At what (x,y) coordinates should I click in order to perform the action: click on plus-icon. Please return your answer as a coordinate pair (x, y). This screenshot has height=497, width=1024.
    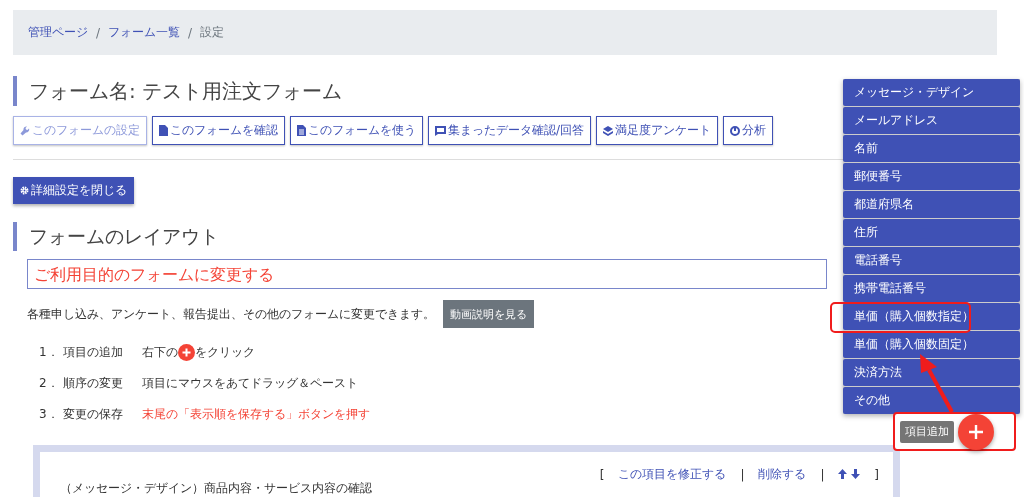
    Looking at the image, I should click on (976, 431).